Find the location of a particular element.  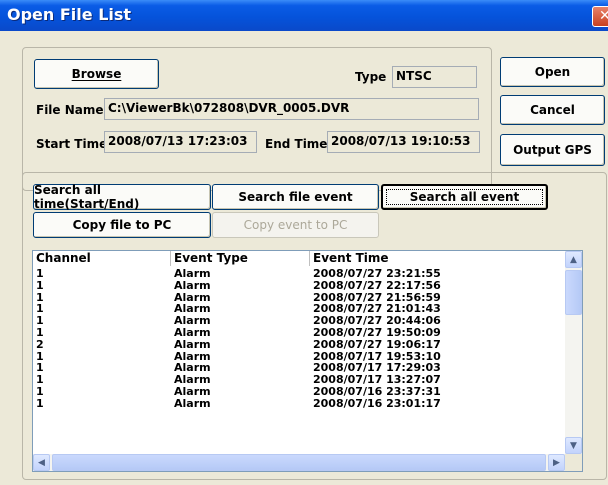

browse-button: Browse is located at coordinates (96, 74).